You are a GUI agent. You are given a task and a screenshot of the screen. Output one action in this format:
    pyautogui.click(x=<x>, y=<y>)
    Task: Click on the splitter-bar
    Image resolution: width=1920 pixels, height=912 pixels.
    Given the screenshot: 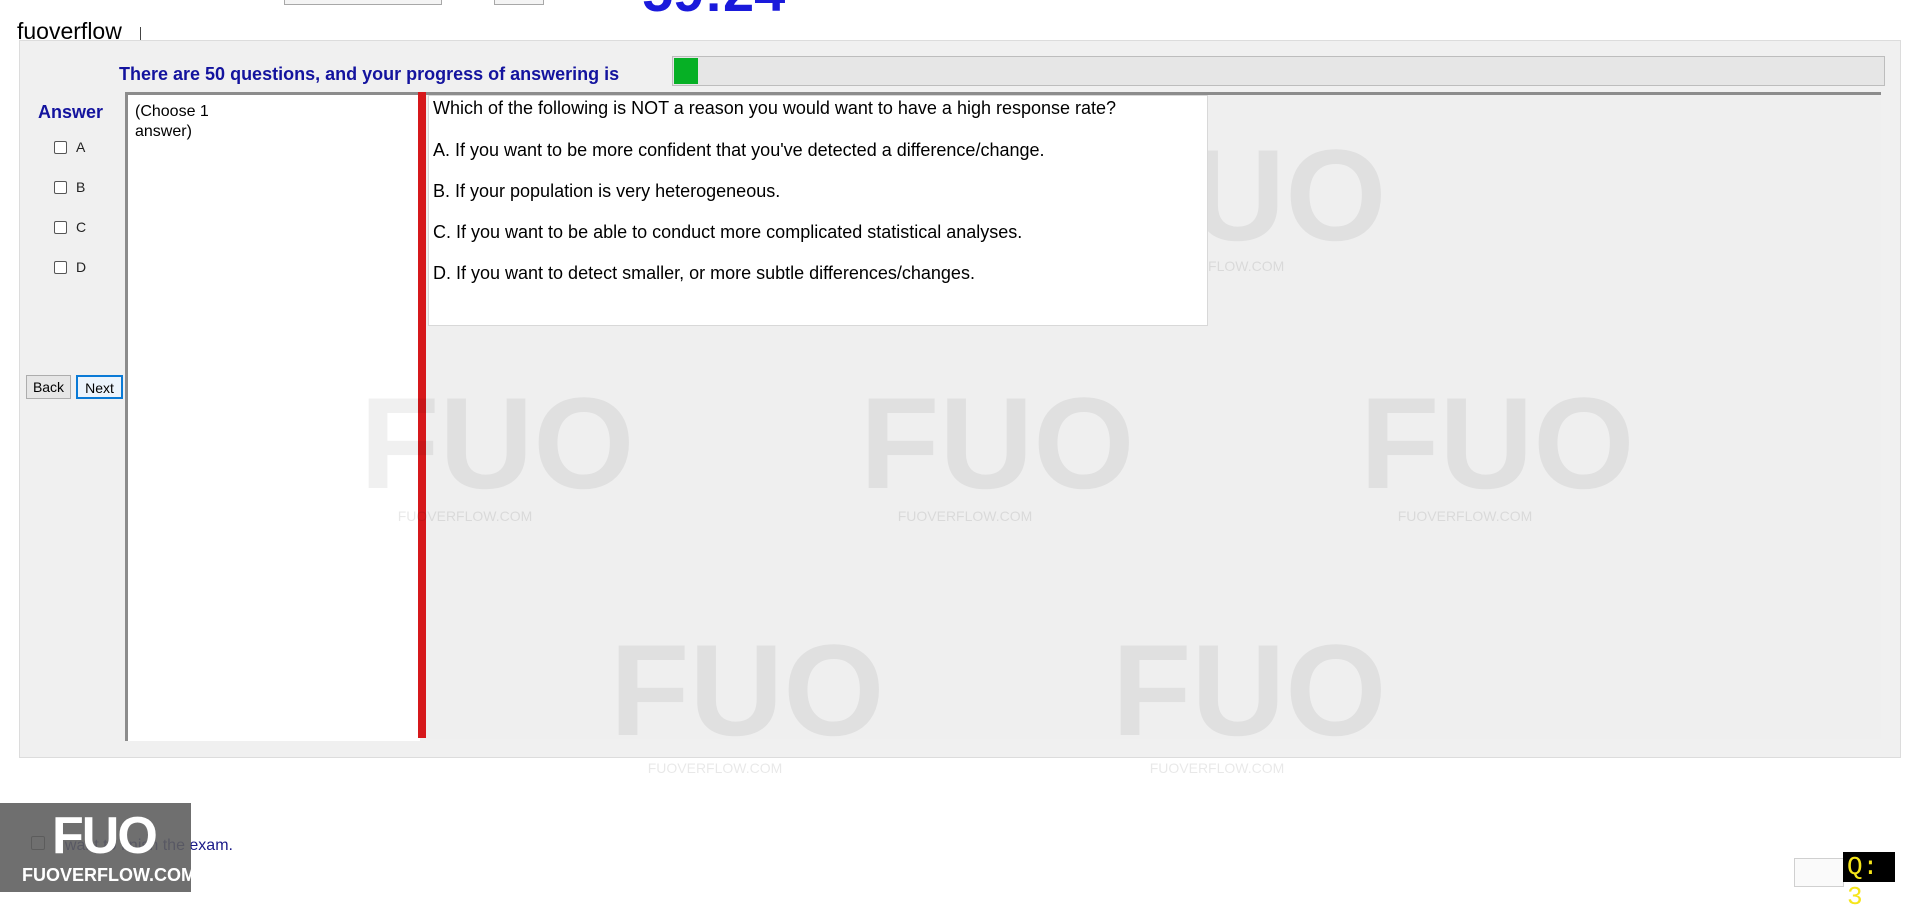 What is the action you would take?
    pyautogui.click(x=422, y=415)
    